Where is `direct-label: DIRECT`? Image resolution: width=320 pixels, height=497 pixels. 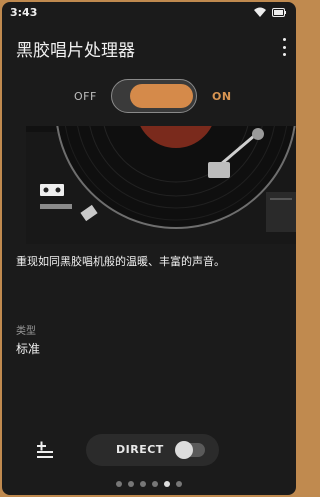
direct-label: DIRECT is located at coordinates (140, 449).